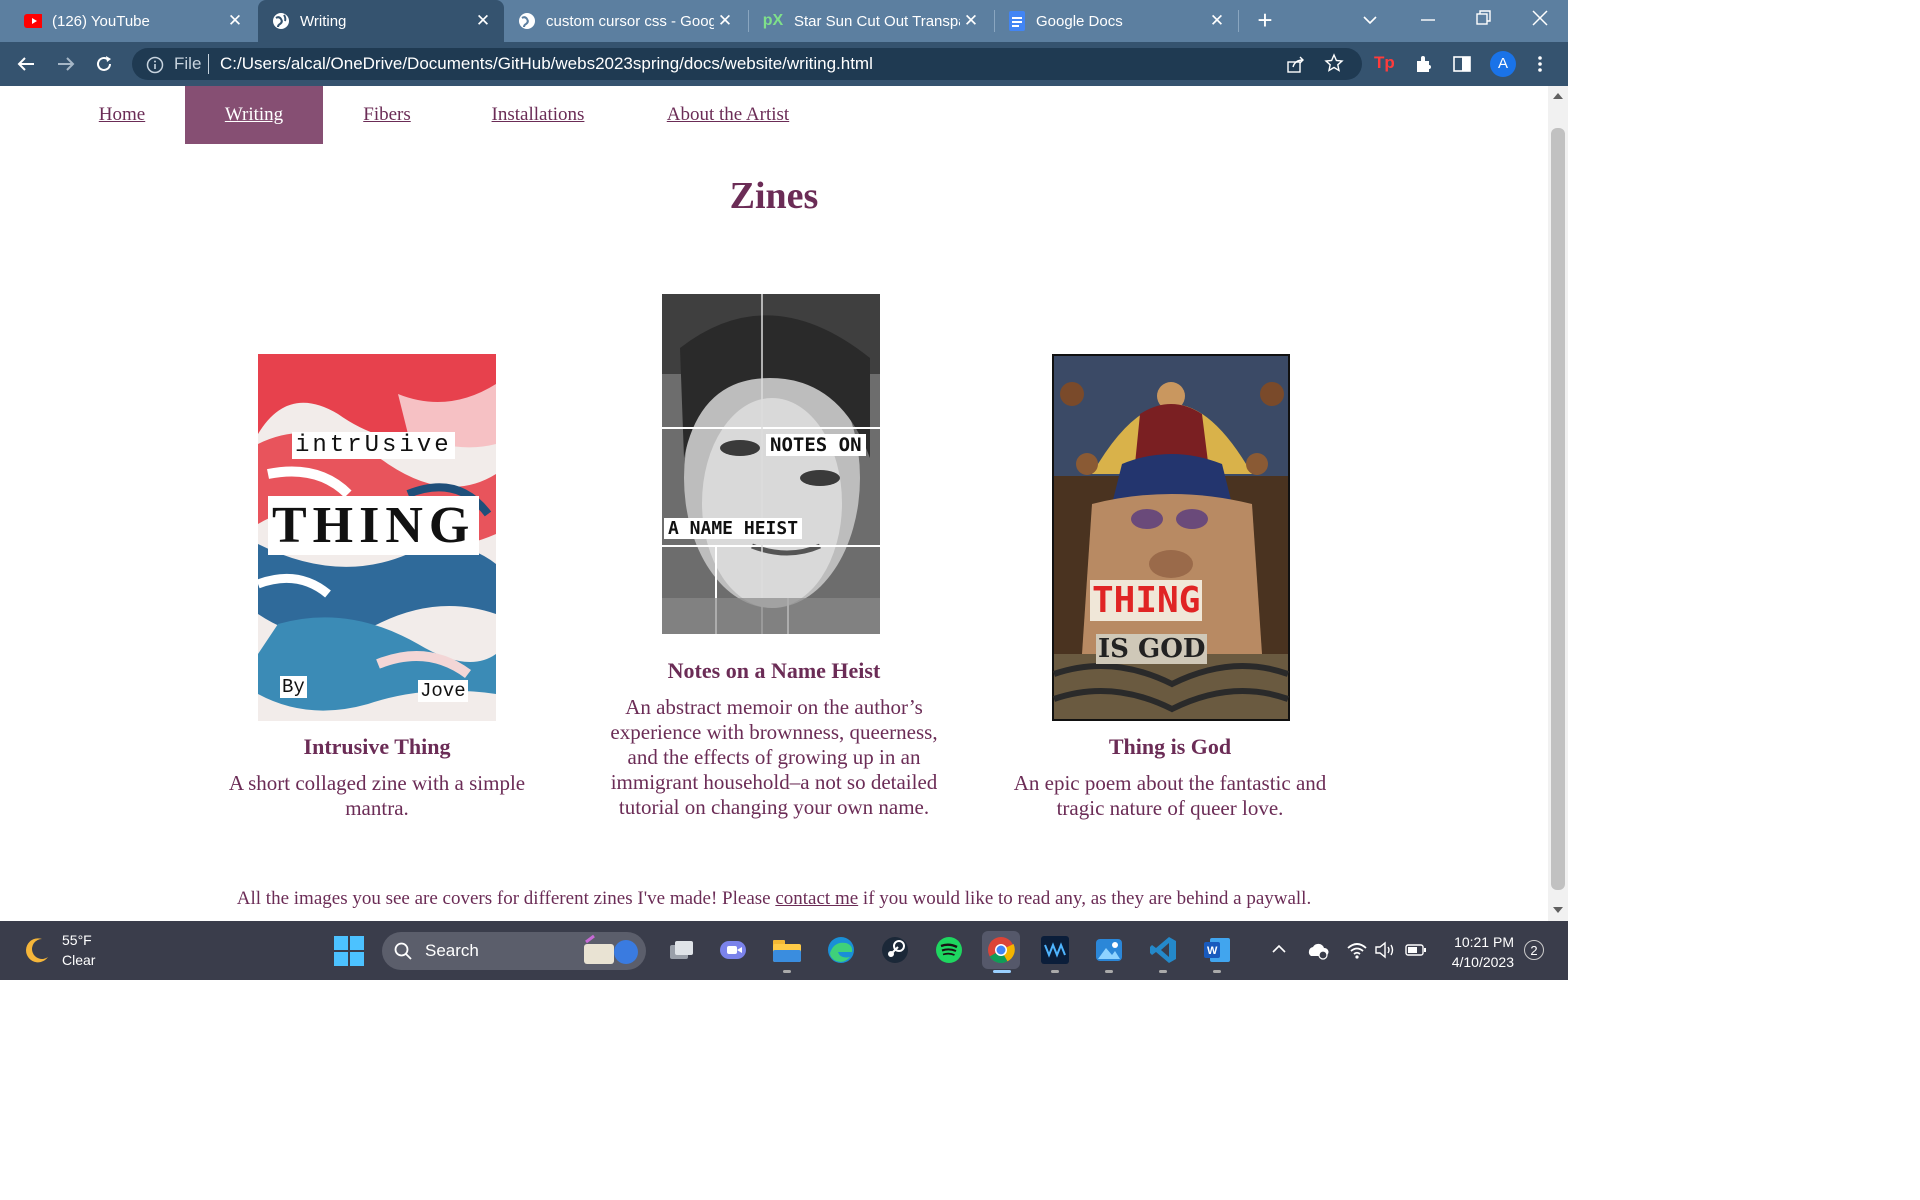  I want to click on tab-google-docs: Google Docs ✕, so click(1118, 21).